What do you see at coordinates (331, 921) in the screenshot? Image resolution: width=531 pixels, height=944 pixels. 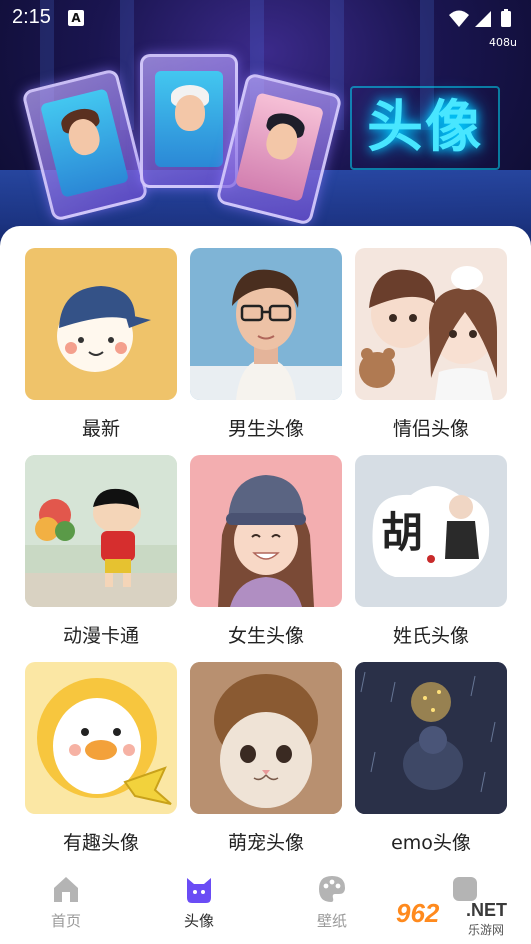 I see `tab-label: 壁纸` at bounding box center [331, 921].